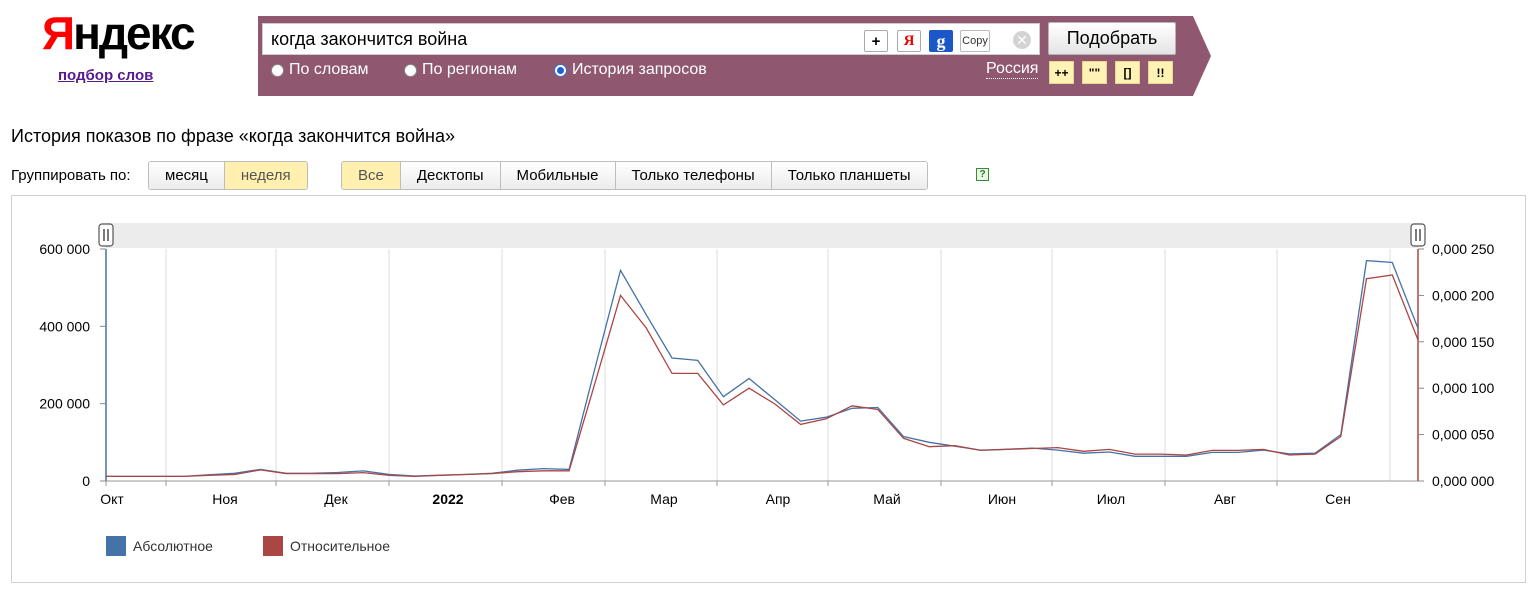 The image size is (1536, 598). I want to click on group-by-toggle: месяц неделя, so click(228, 175).